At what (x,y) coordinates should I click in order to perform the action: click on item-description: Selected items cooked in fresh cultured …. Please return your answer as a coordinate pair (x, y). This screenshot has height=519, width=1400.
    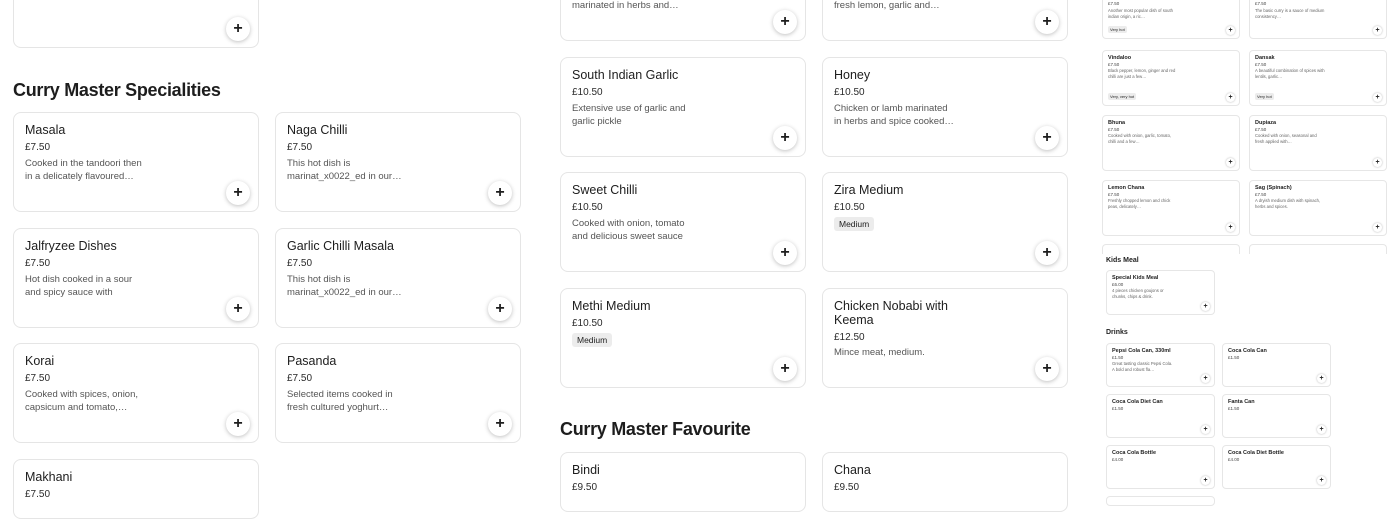
    Looking at the image, I should click on (340, 401).